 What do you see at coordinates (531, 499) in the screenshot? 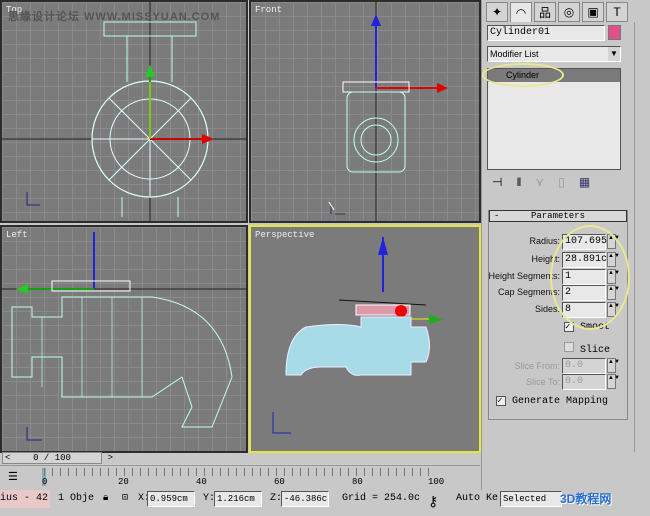
I see `selected-dropdown: Selected` at bounding box center [531, 499].